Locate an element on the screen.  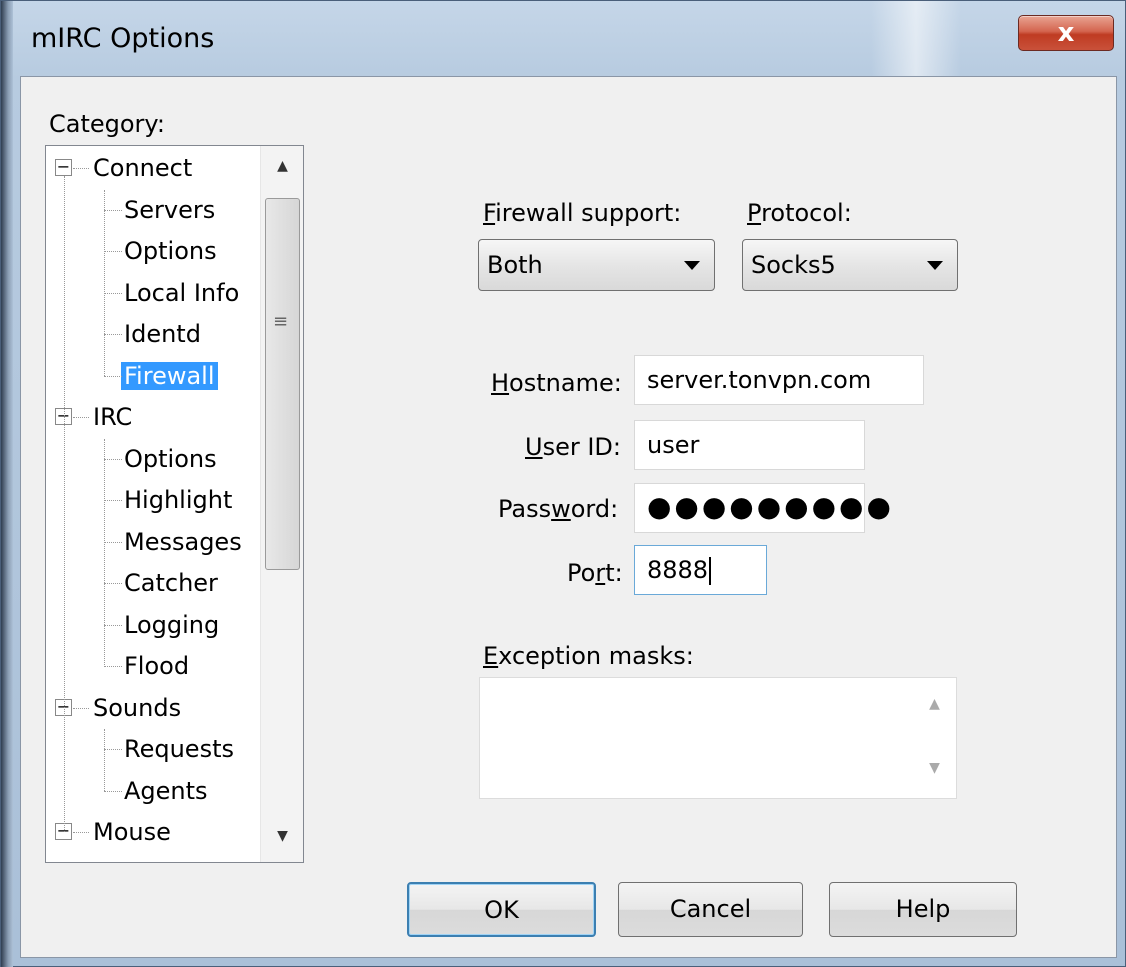
tree-item-requests: Requests is located at coordinates (179, 749).